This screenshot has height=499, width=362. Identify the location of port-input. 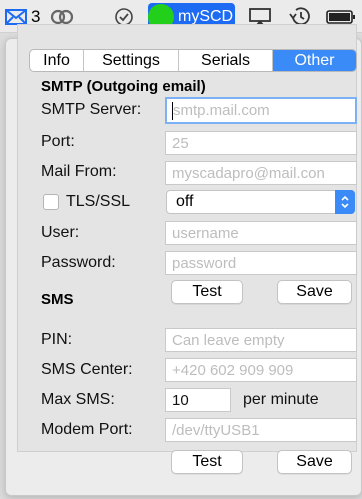
(261, 143).